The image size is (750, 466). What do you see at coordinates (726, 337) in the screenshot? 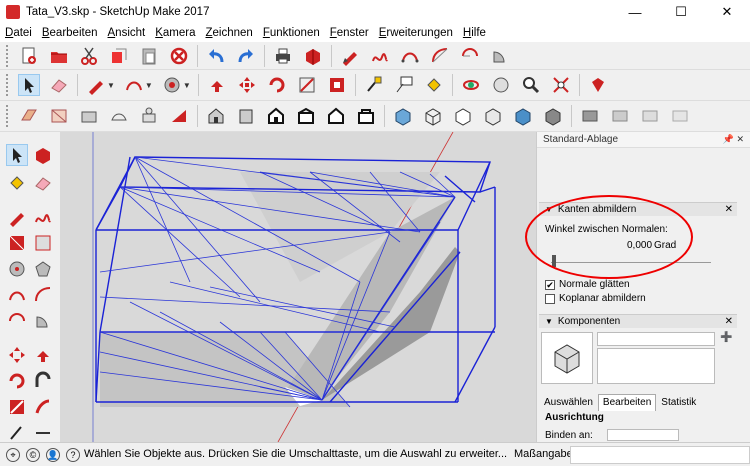
I see `component-details-icon: ➕` at bounding box center [726, 337].